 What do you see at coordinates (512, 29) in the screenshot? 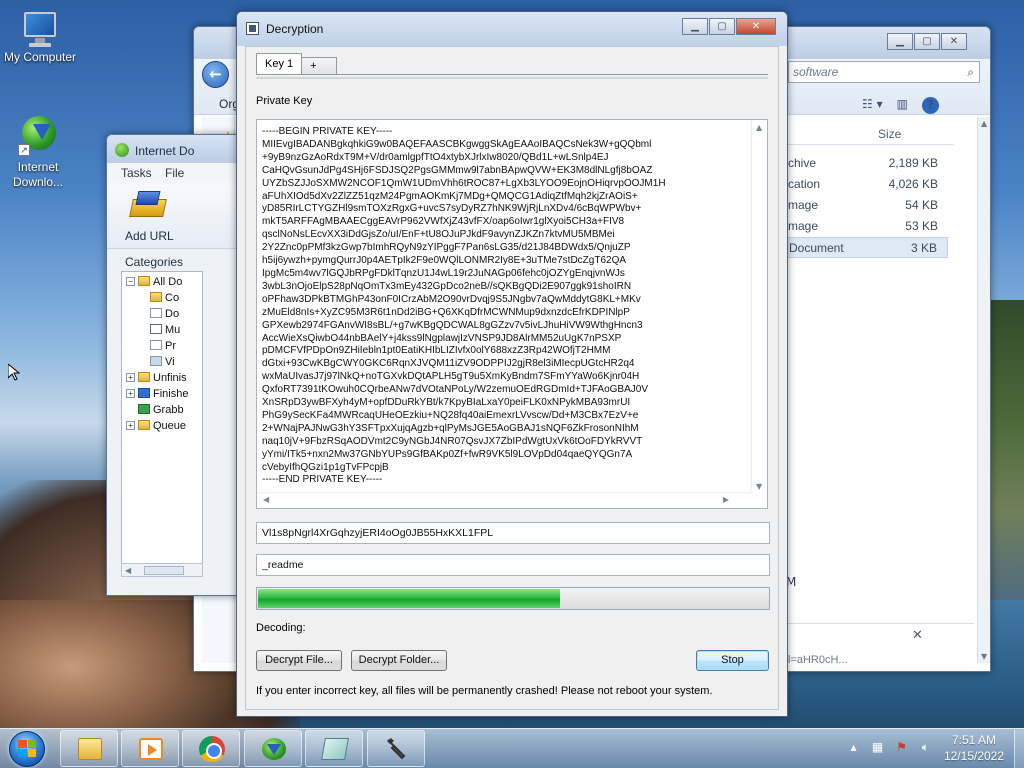
I see `dialog-titlebar: Decryption ▁ ▢ ✕` at bounding box center [512, 29].